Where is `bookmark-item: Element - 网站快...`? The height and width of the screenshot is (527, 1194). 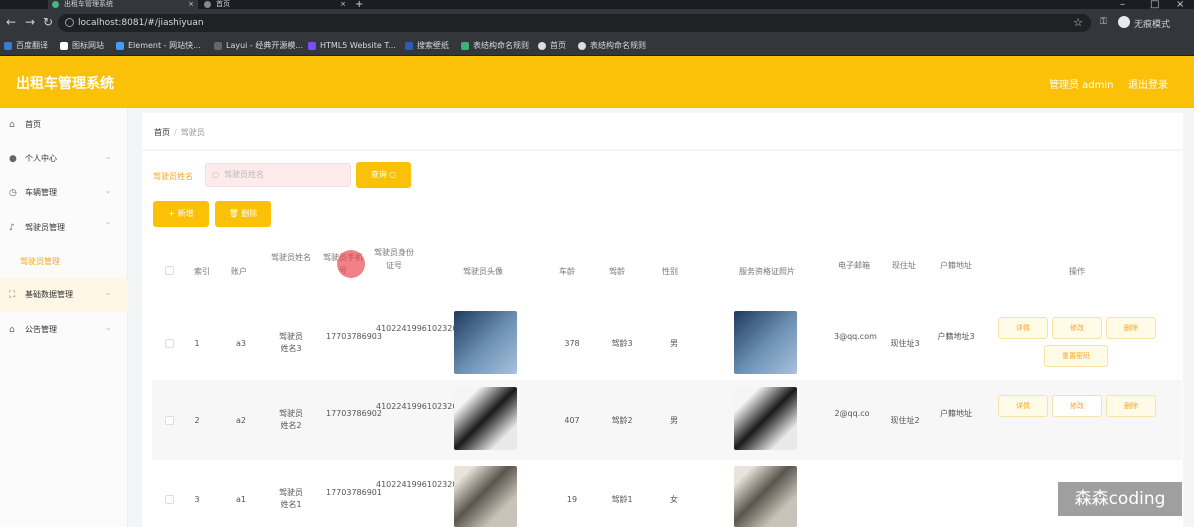 bookmark-item: Element - 网站快... is located at coordinates (158, 46).